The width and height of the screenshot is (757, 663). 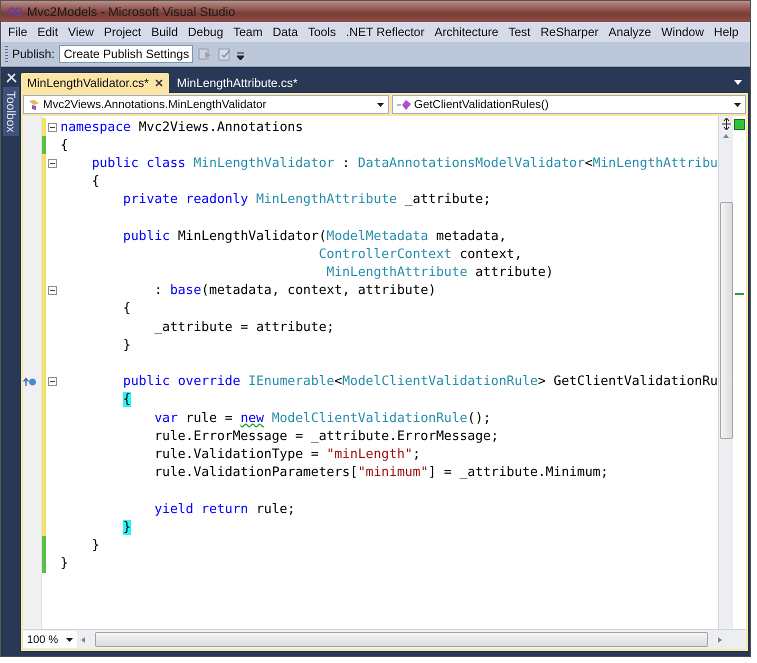 What do you see at coordinates (322, 418) in the screenshot?
I see `code-line: var rule = new ModelClientValidationRule();` at bounding box center [322, 418].